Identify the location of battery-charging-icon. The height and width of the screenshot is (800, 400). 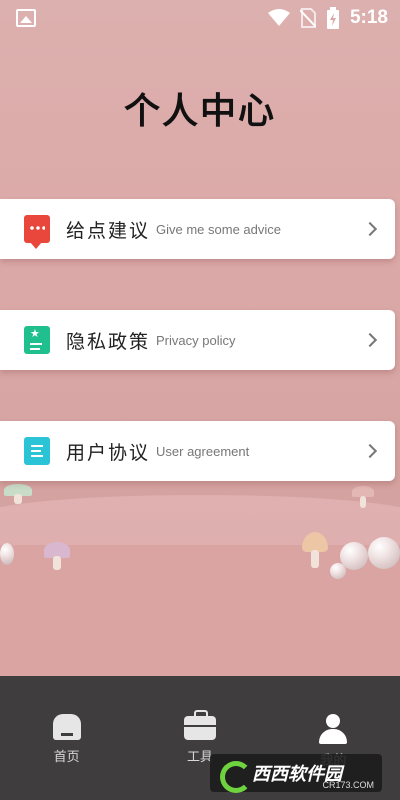
(332, 18).